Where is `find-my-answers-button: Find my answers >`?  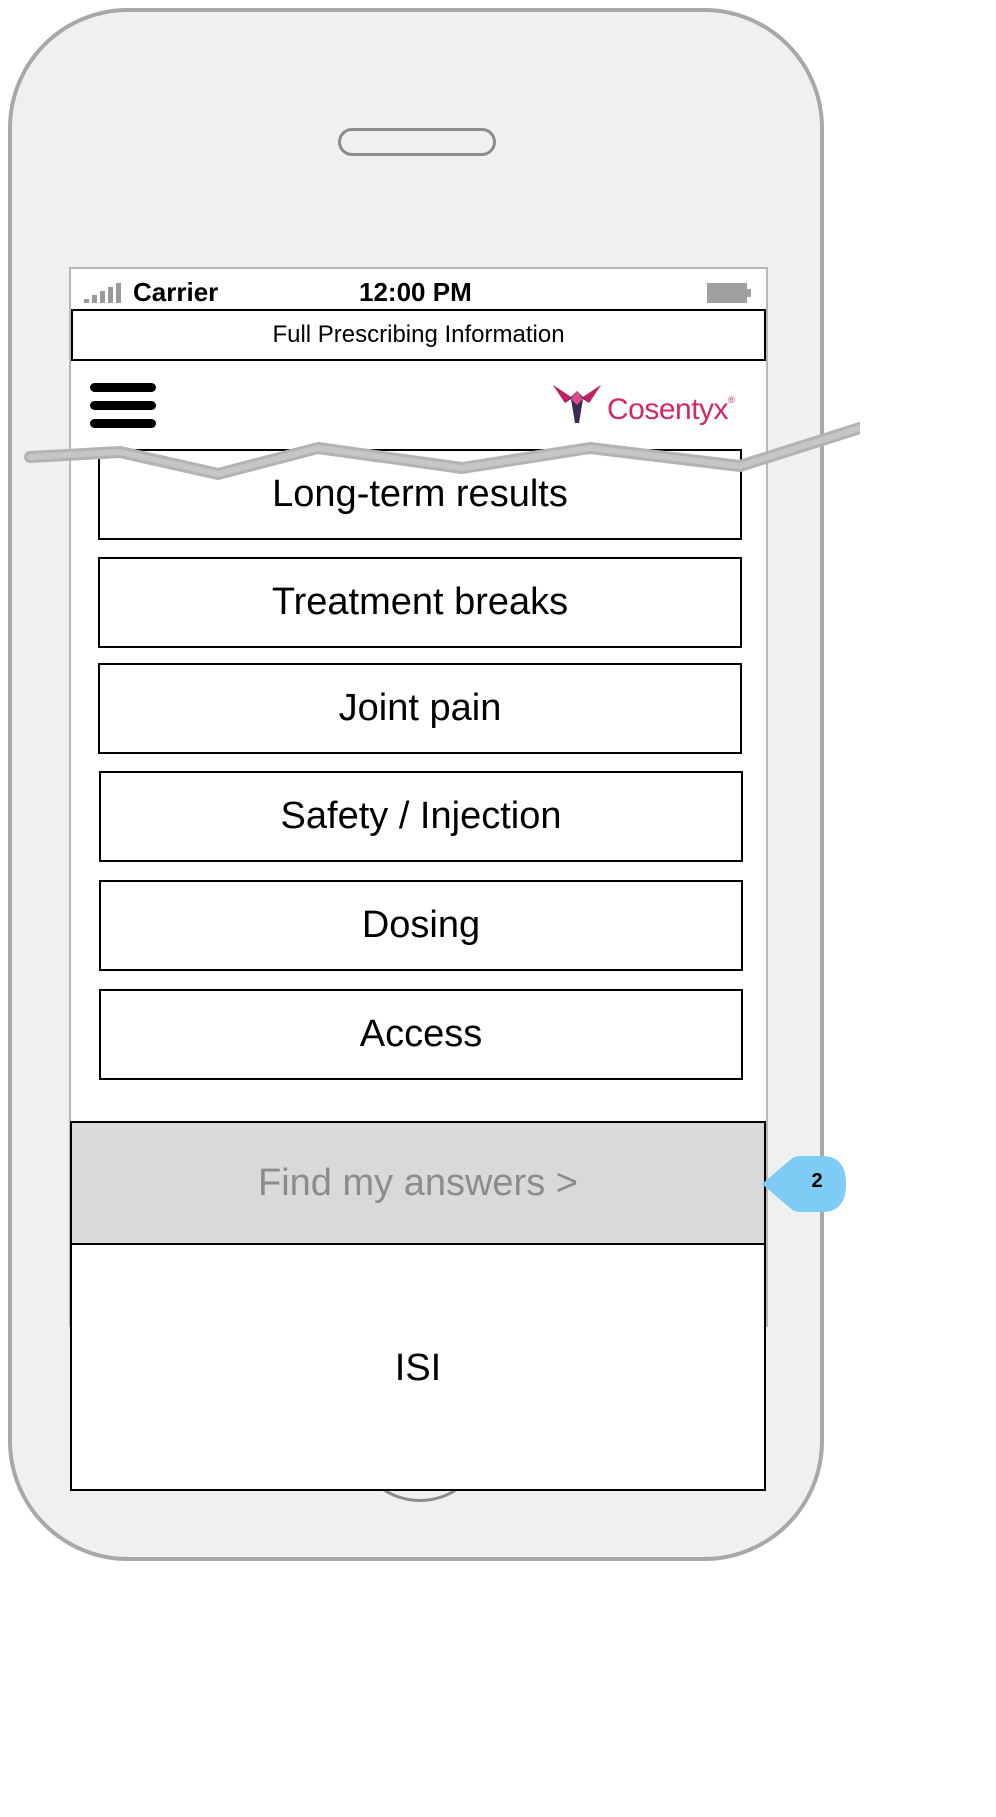 find-my-answers-button: Find my answers > is located at coordinates (418, 1183).